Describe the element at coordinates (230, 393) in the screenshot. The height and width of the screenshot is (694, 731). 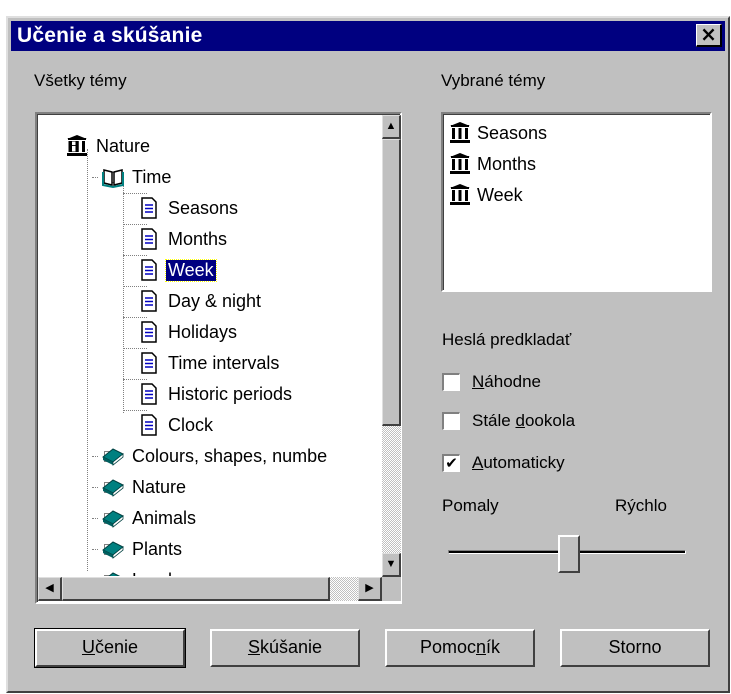
I see `tree-item-label: Historic periods` at that location.